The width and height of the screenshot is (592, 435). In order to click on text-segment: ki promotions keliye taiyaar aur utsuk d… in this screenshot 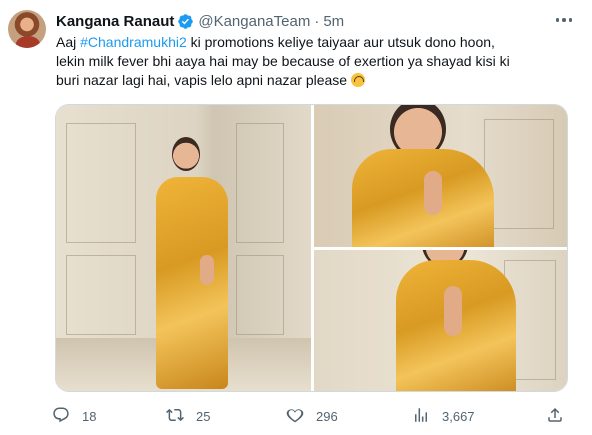, I will do `click(340, 42)`.